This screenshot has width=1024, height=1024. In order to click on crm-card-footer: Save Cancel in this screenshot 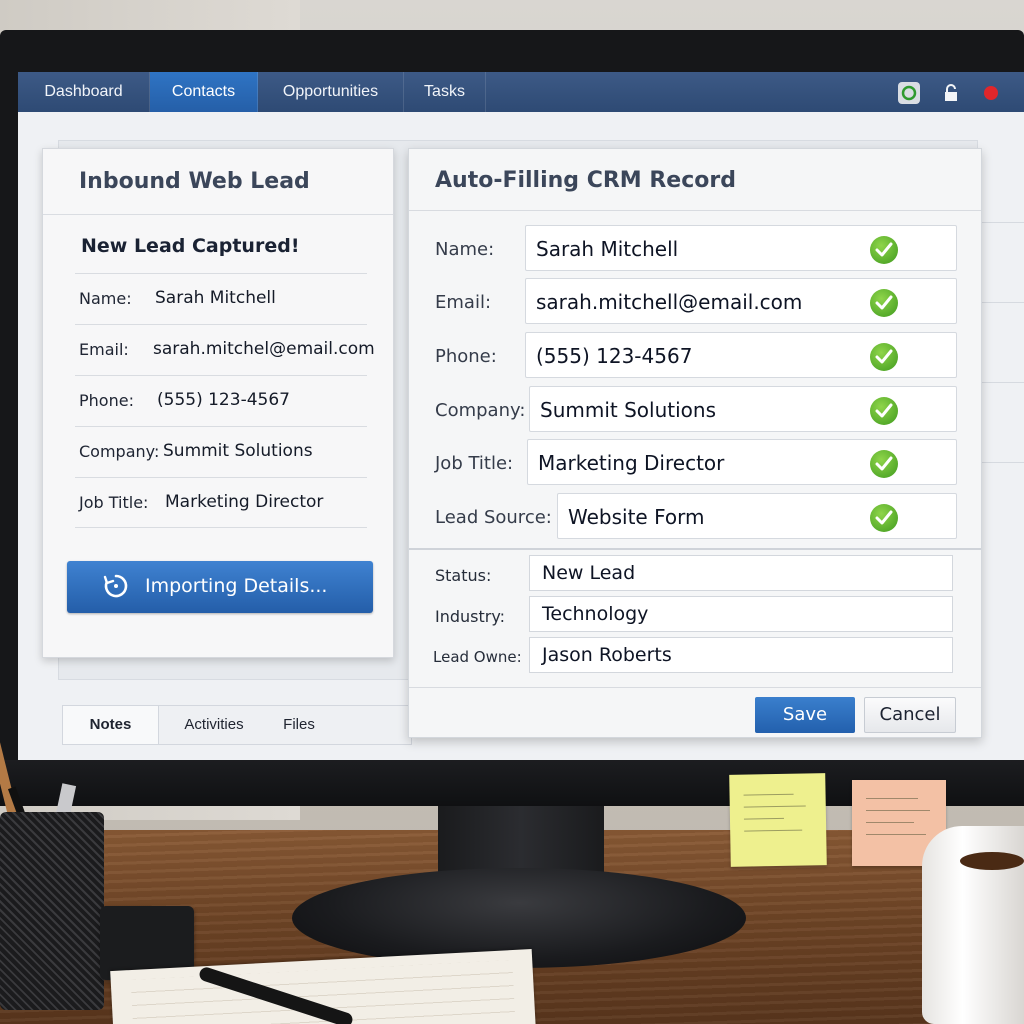, I will do `click(695, 712)`.